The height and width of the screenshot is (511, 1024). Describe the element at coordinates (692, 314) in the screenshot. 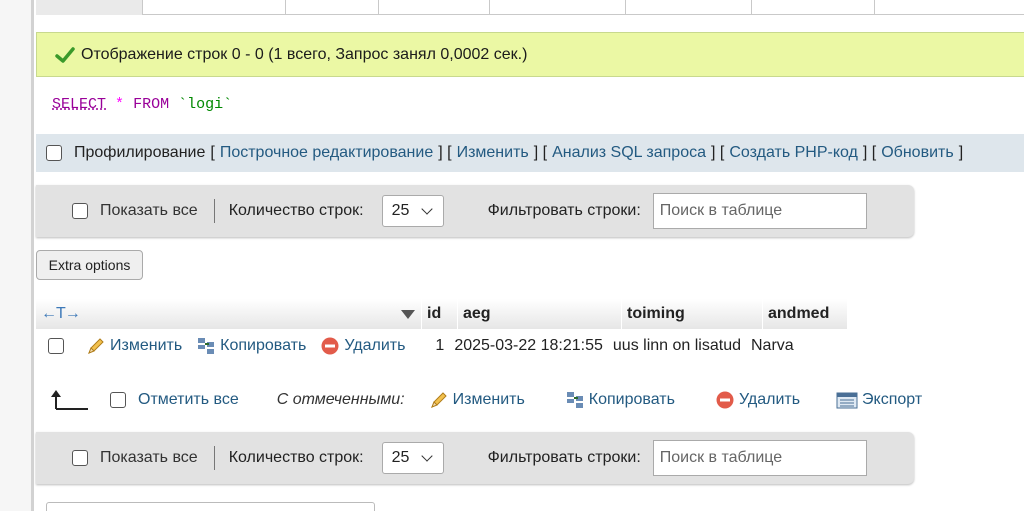

I see `column-header-toiming: toiming` at that location.